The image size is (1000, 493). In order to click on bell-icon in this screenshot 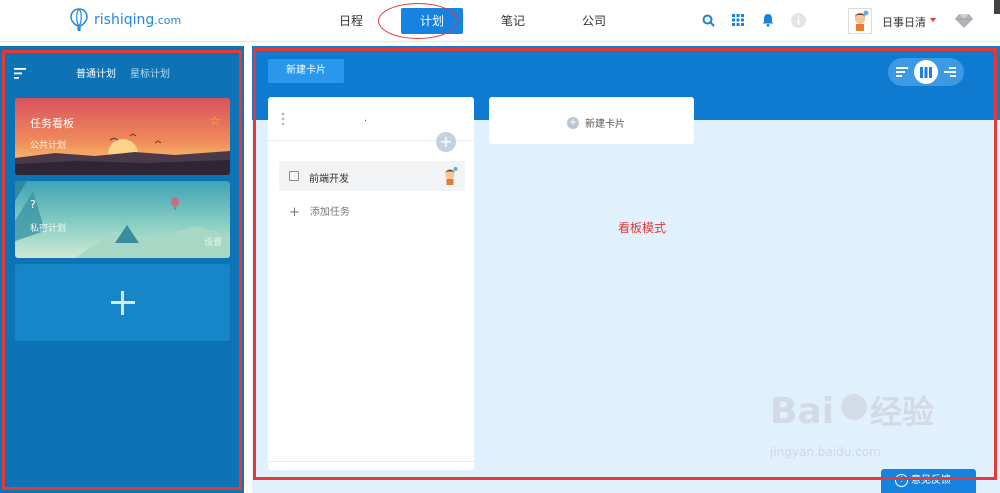, I will do `click(768, 20)`.